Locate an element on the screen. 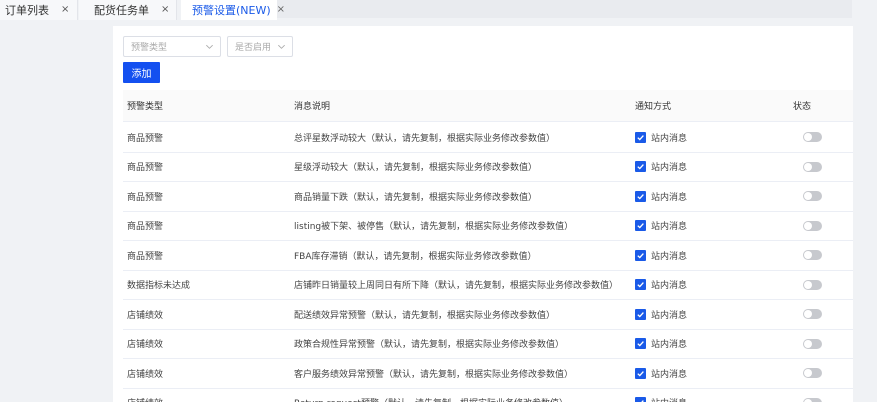 This screenshot has width=877, height=402. header-message: 消息说明 is located at coordinates (312, 107).